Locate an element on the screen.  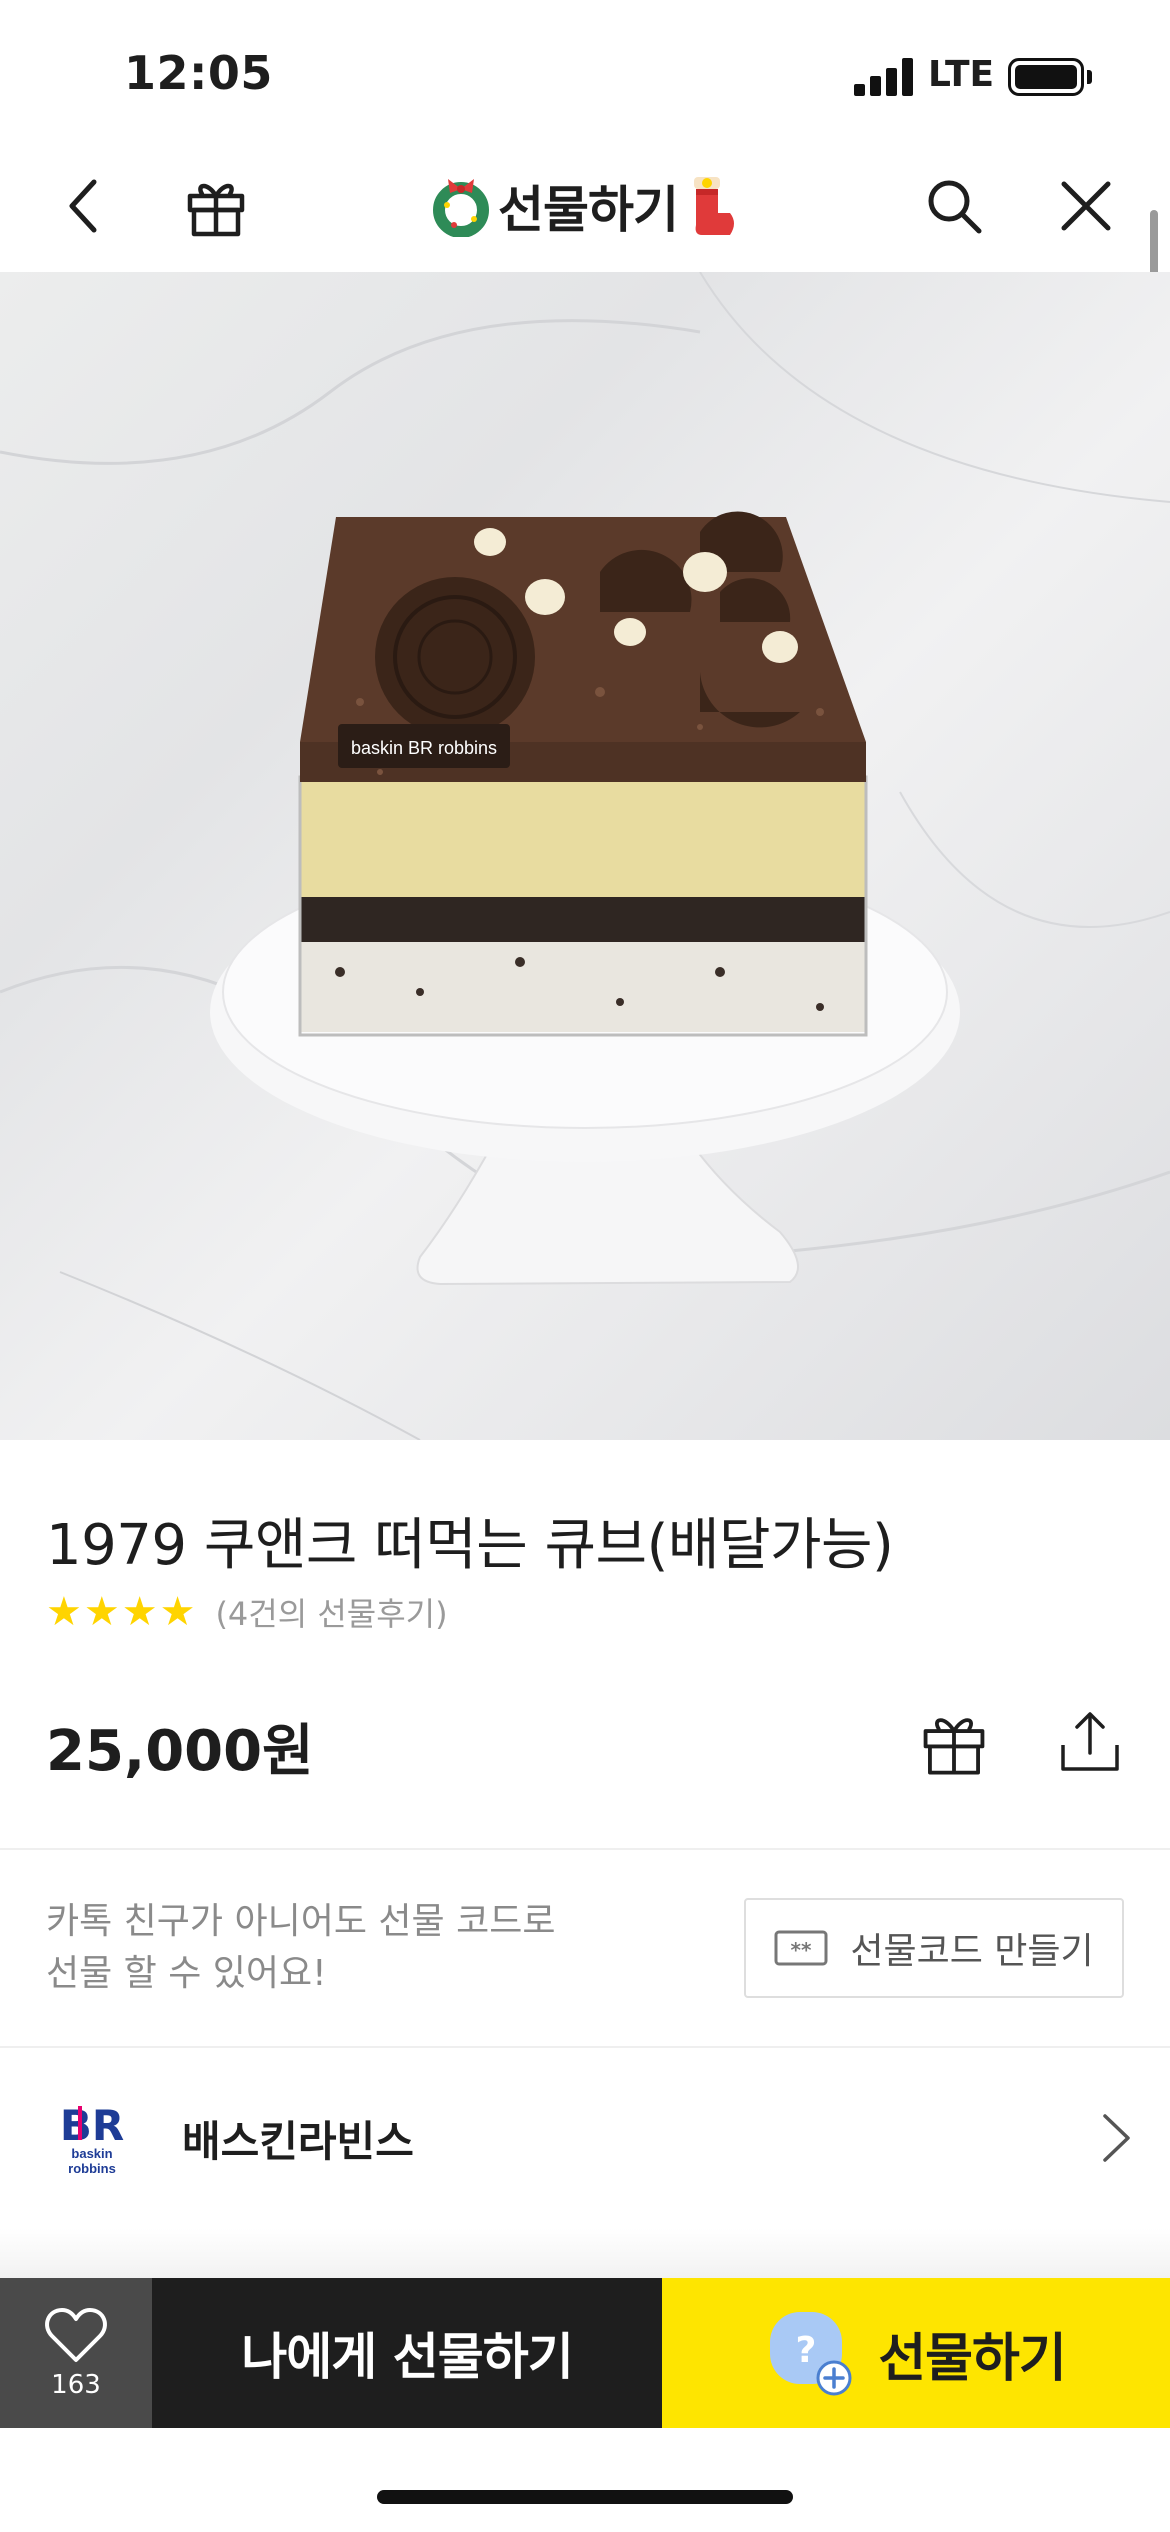
signal-strength-icon is located at coordinates (884, 77).